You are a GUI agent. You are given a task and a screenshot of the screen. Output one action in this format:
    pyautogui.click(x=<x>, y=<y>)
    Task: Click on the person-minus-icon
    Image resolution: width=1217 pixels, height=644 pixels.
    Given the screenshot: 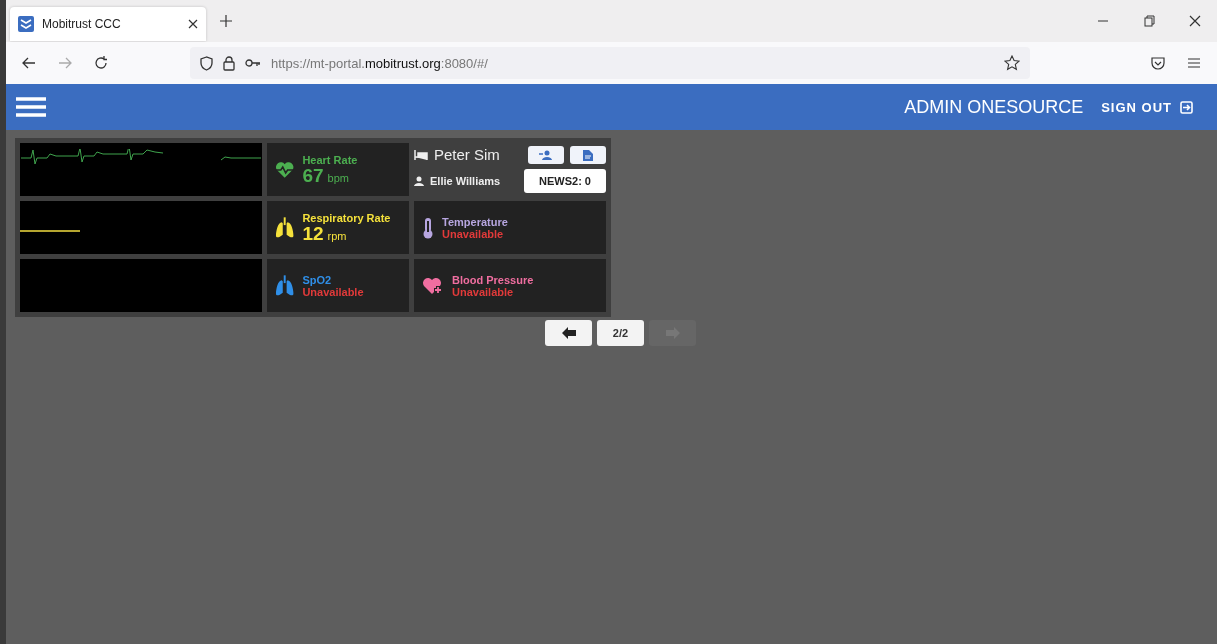 What is the action you would take?
    pyautogui.click(x=546, y=154)
    